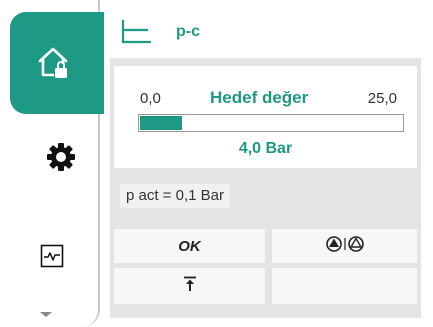 This screenshot has width=433, height=327. What do you see at coordinates (53, 64) in the screenshot?
I see `home-lock-icon` at bounding box center [53, 64].